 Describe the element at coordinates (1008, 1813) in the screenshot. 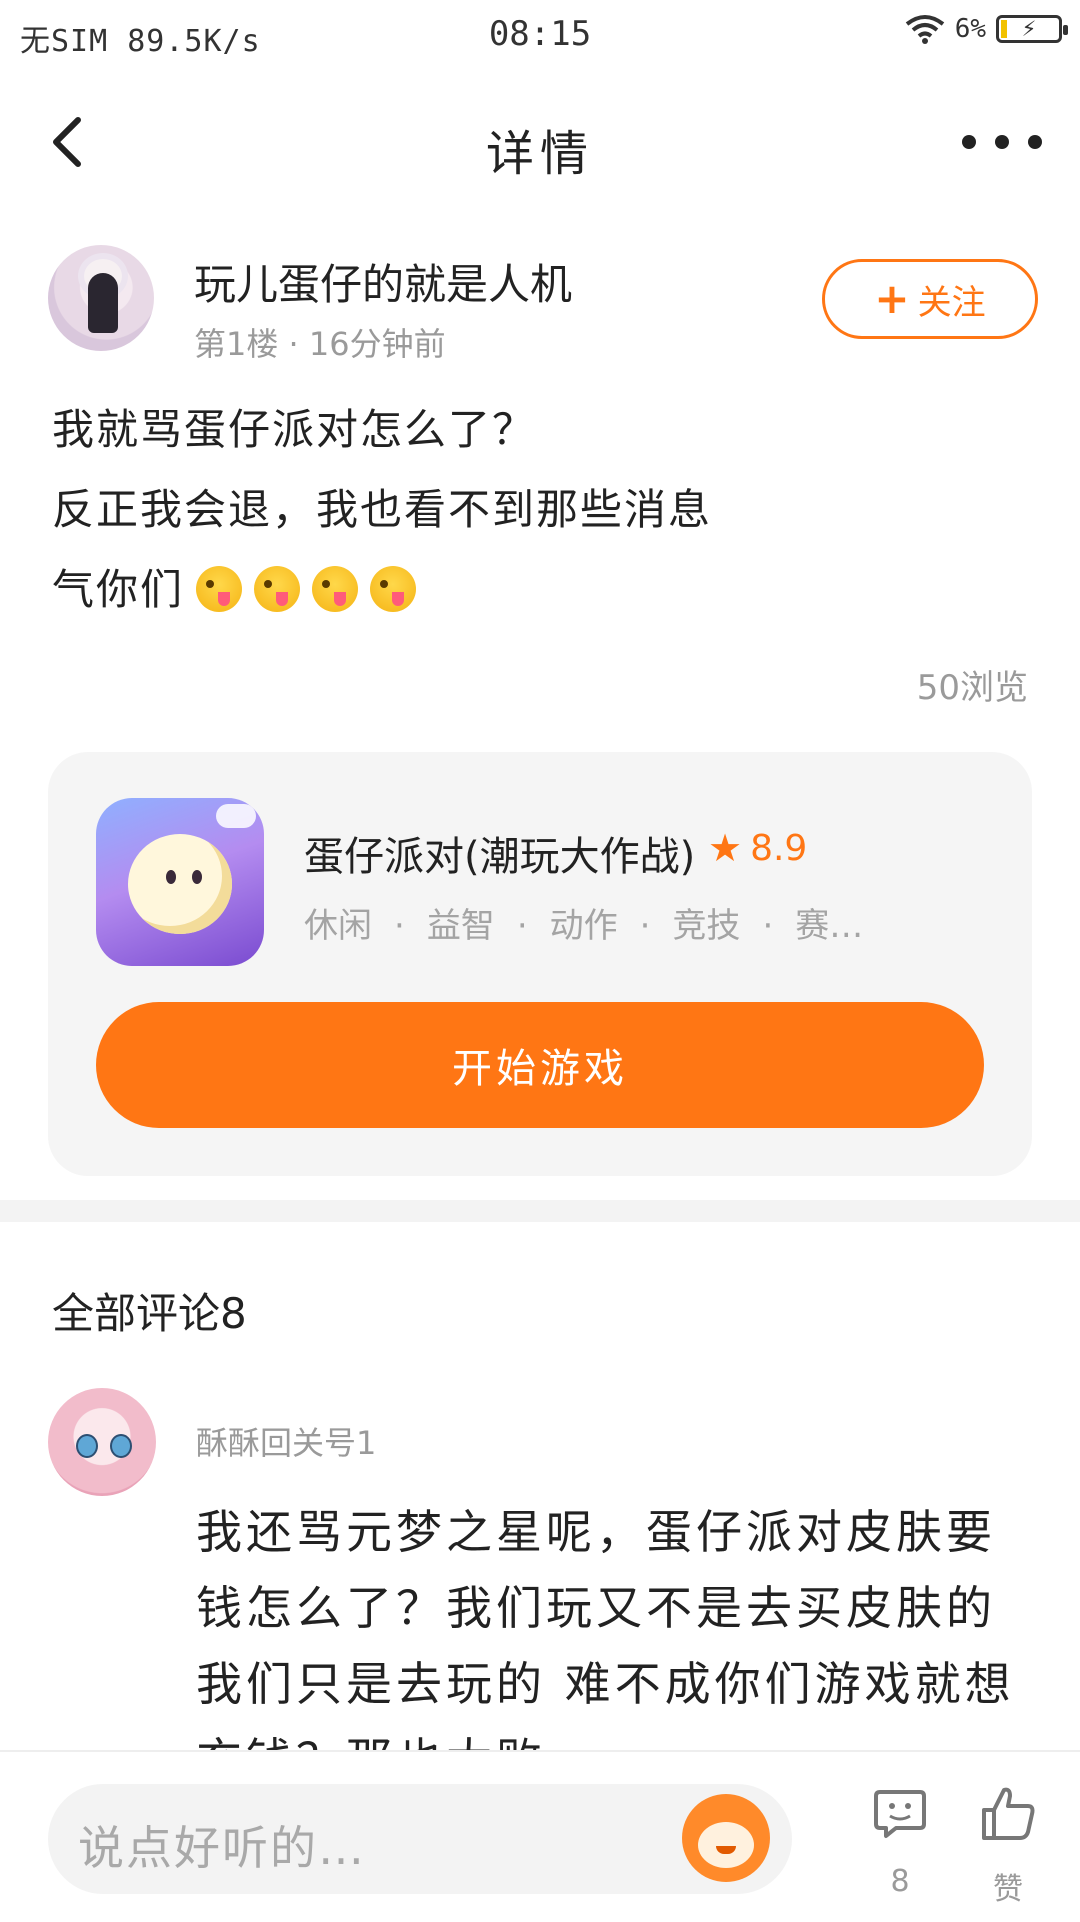

I see `thumbs-up-icon` at that location.